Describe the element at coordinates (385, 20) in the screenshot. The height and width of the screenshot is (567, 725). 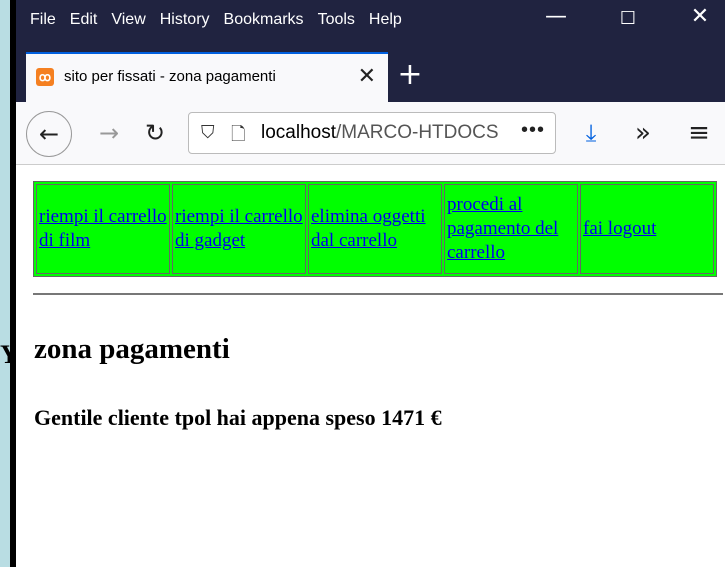
I see `menu-help: Help` at that location.